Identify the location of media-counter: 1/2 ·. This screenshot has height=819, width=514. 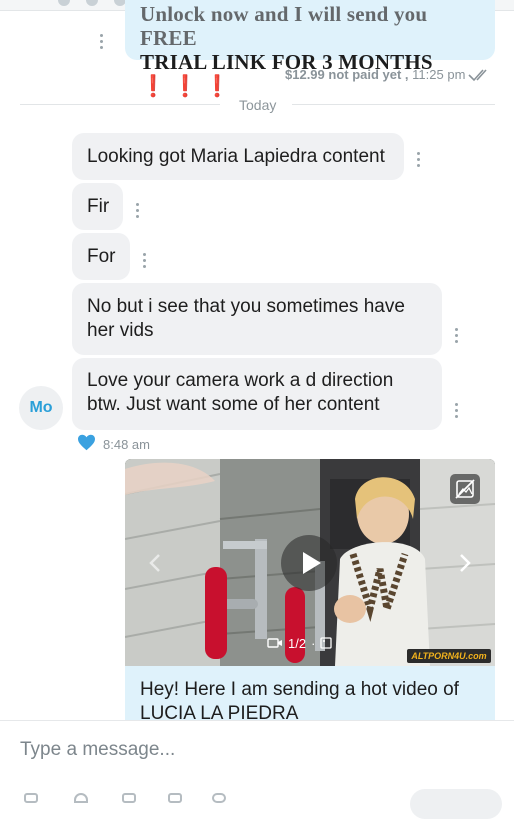
(300, 643).